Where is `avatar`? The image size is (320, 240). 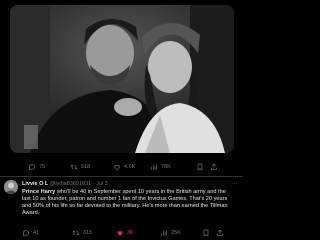
avatar is located at coordinates (11, 187).